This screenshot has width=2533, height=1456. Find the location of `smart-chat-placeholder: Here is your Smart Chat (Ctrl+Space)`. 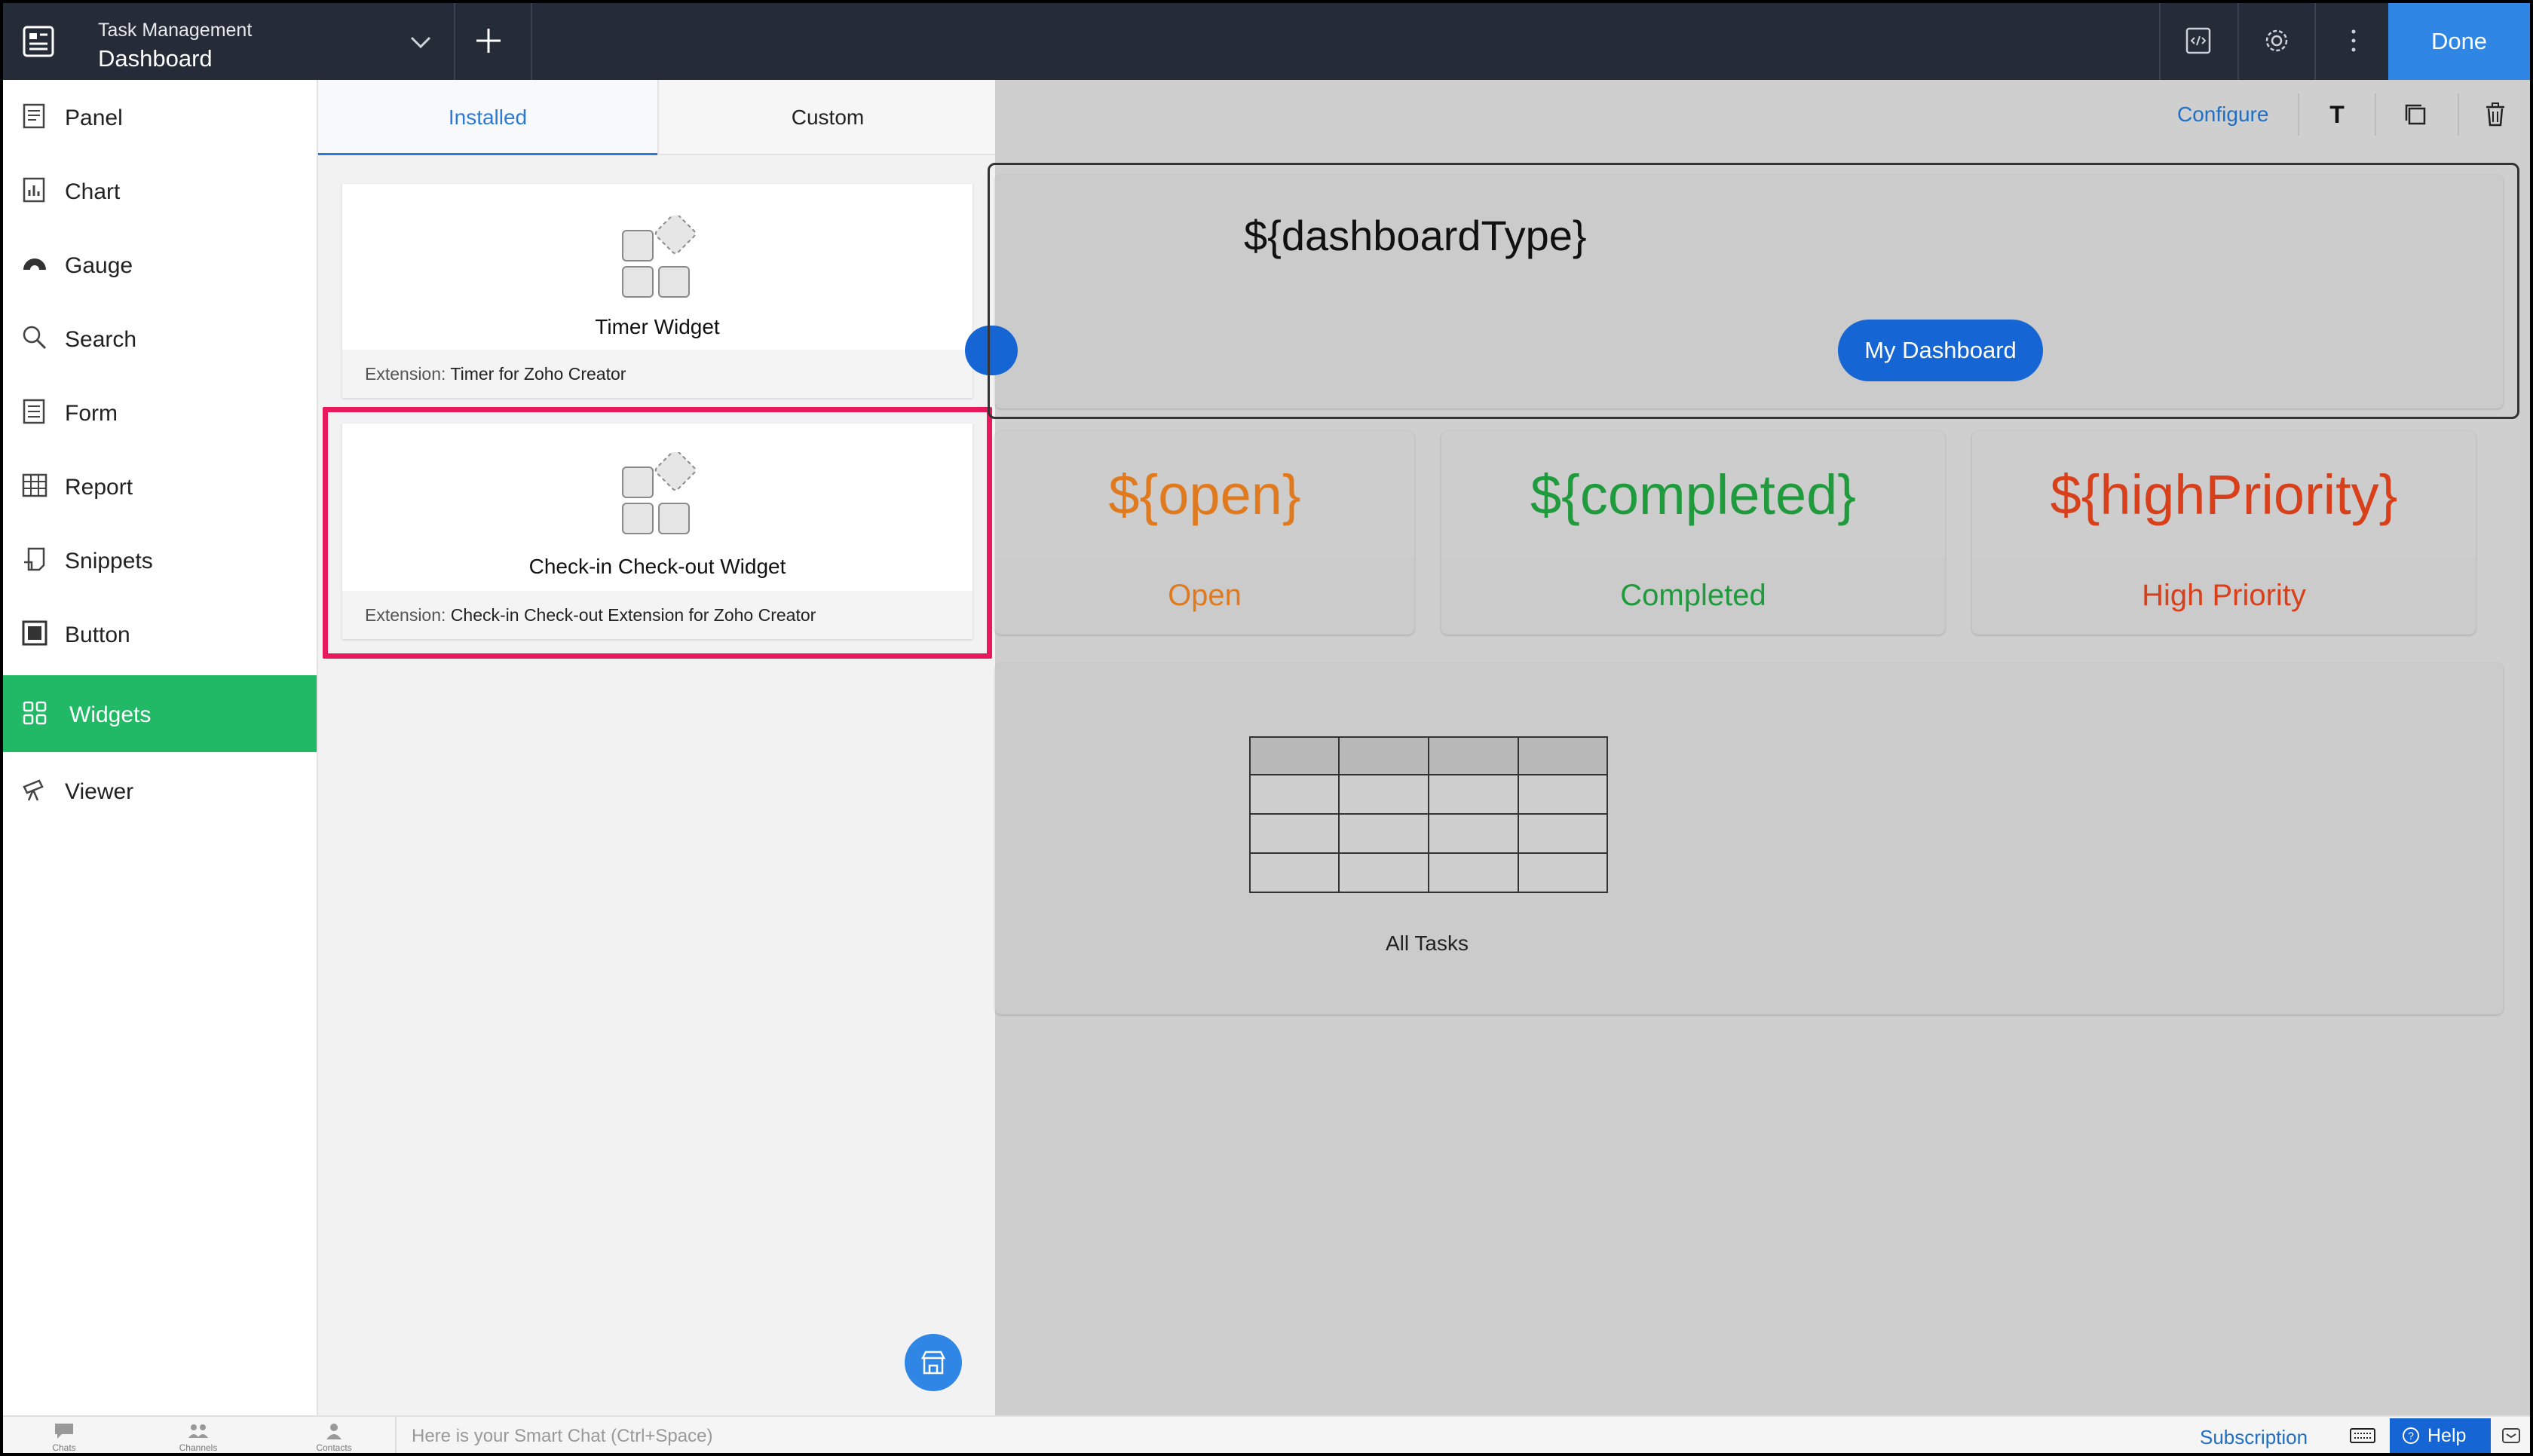

smart-chat-placeholder: Here is your Smart Chat (Ctrl+Space) is located at coordinates (562, 1436).